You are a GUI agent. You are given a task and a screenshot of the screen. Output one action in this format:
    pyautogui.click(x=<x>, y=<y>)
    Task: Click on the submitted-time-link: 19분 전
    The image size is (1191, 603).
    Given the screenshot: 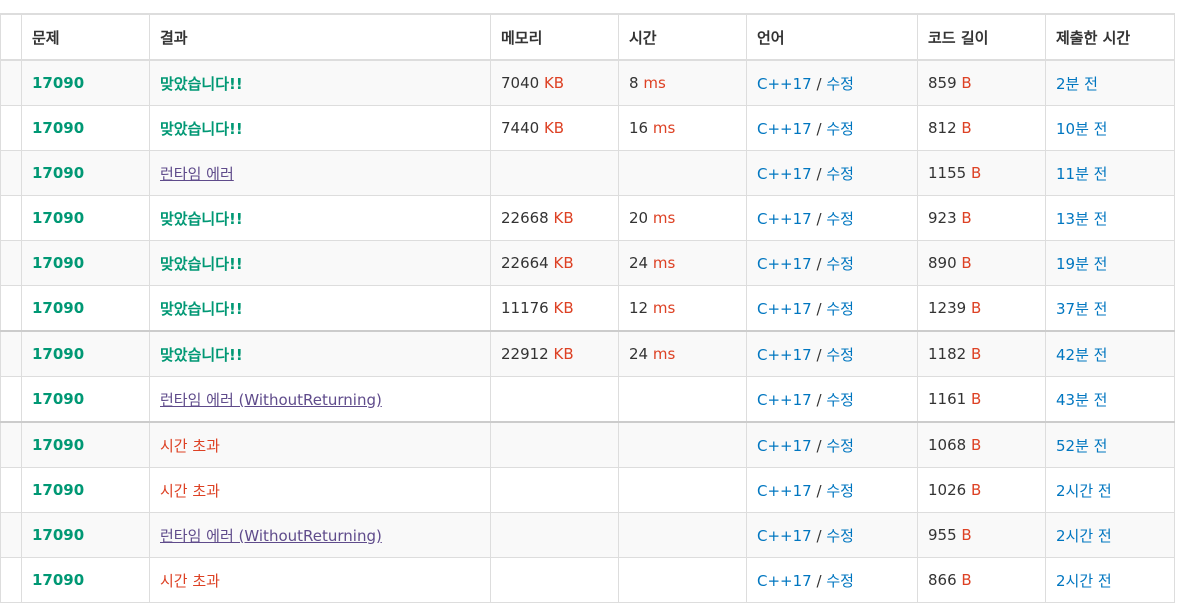 What is the action you would take?
    pyautogui.click(x=1081, y=264)
    